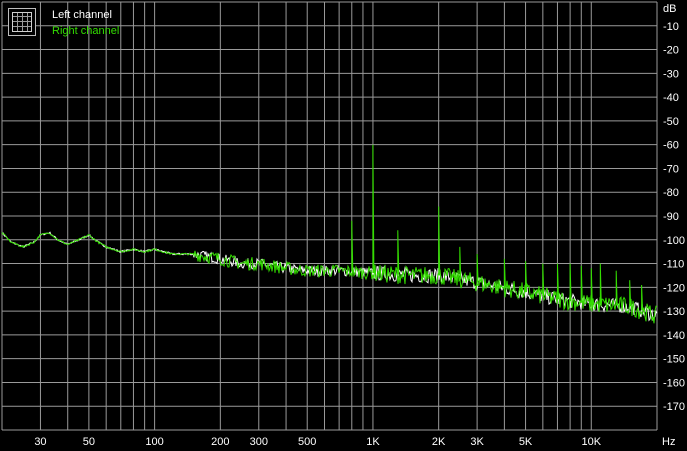  I want to click on y-tick-label: -40, so click(671, 98).